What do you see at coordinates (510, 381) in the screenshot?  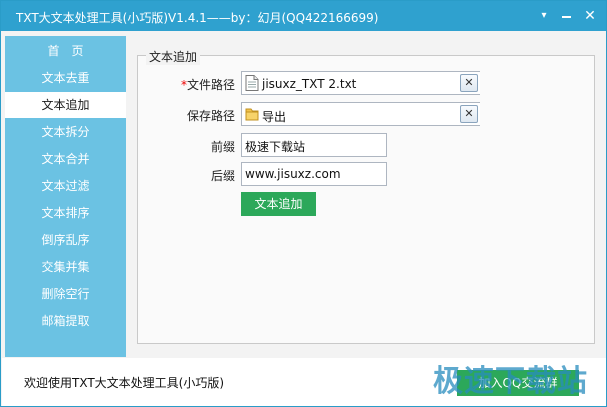 I see `watermark: 极速下载站` at bounding box center [510, 381].